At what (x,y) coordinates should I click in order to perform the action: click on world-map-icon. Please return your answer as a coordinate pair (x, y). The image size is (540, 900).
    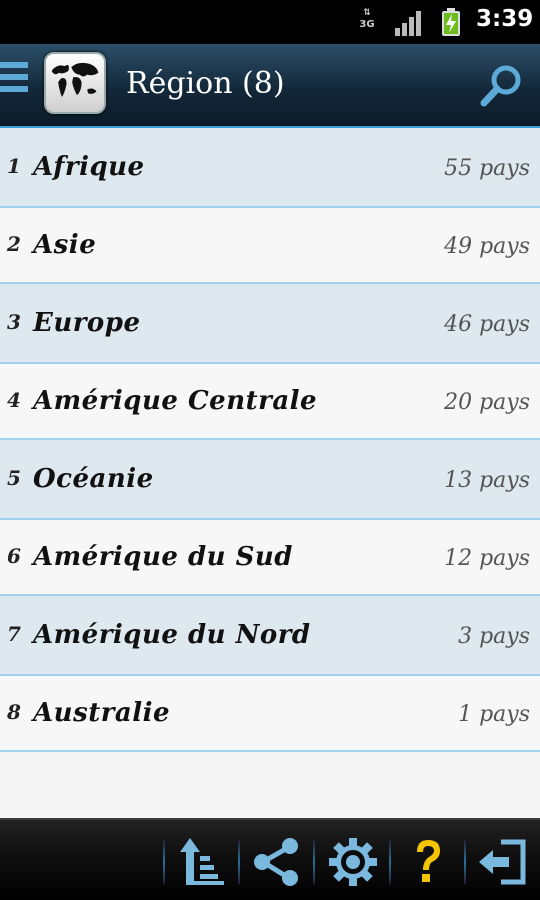
    Looking at the image, I should click on (75, 83).